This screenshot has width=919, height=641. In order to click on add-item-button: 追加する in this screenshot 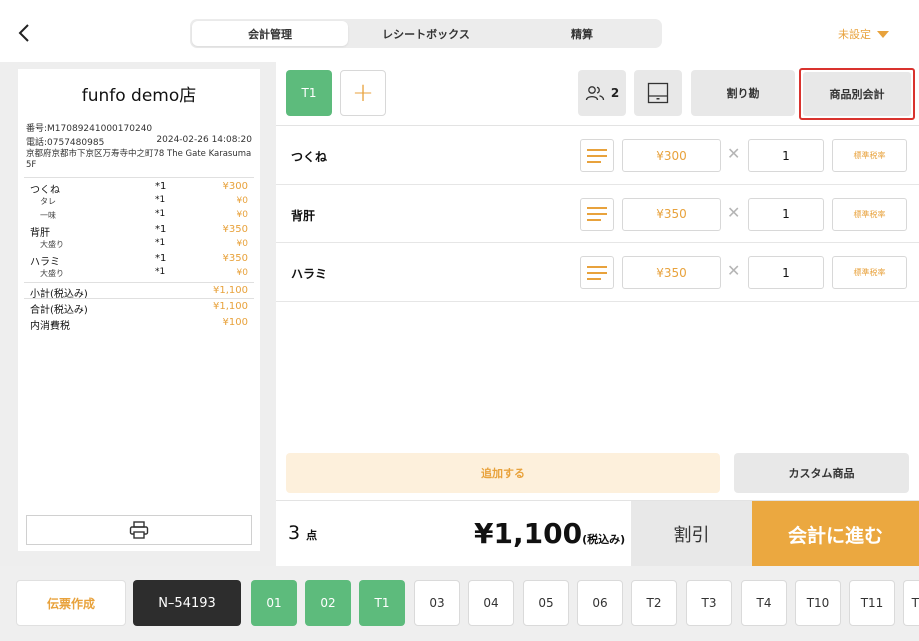, I will do `click(503, 473)`.